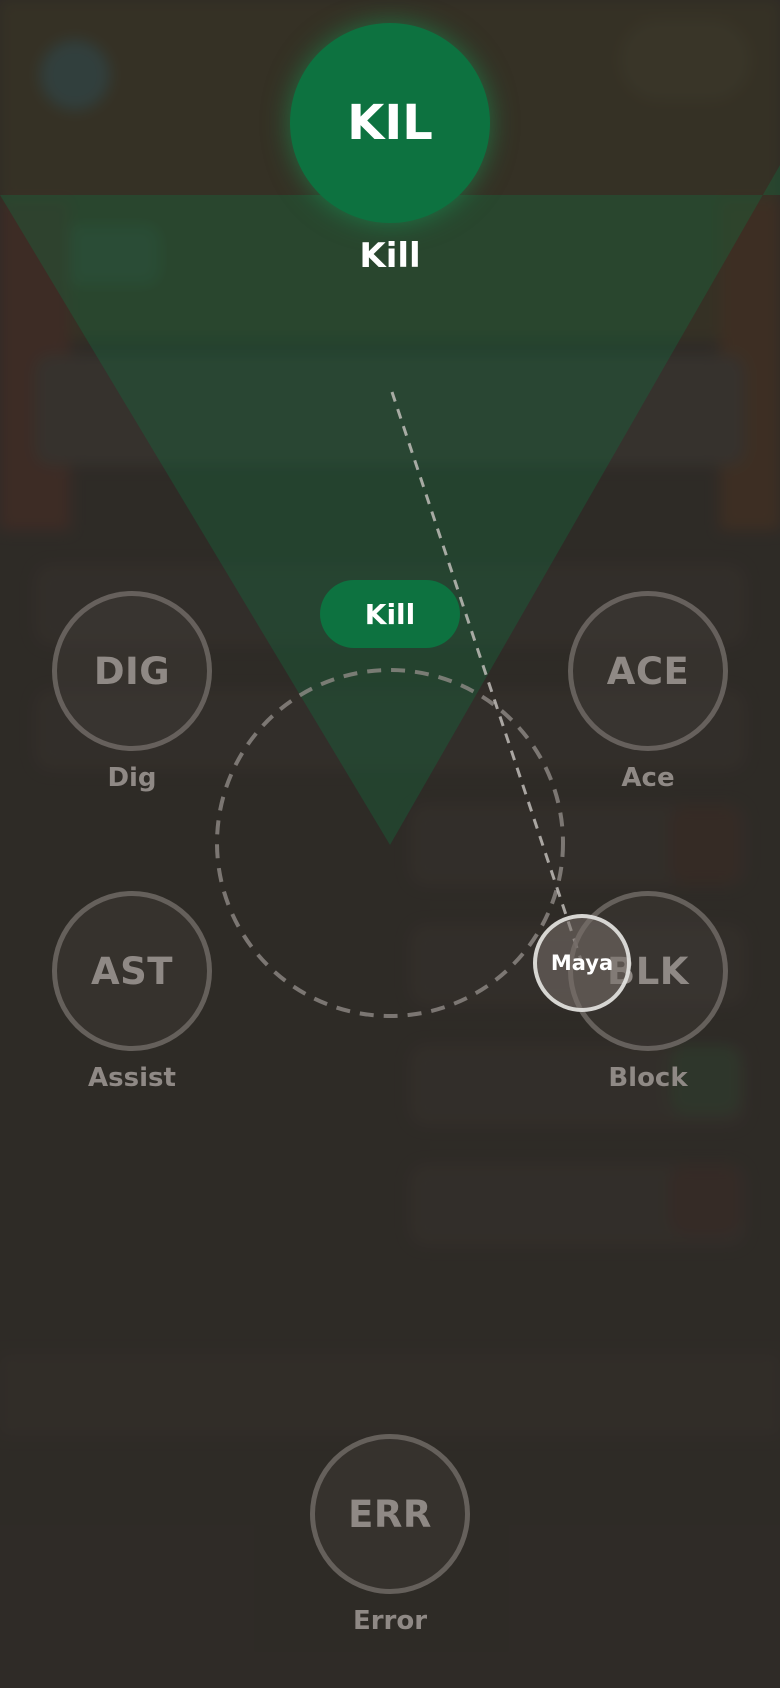  What do you see at coordinates (648, 1078) in the screenshot?
I see `block-action-label: Block` at bounding box center [648, 1078].